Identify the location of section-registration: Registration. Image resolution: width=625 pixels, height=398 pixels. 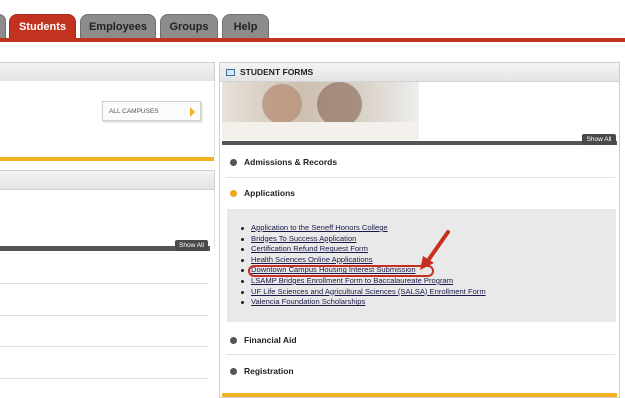
(262, 371).